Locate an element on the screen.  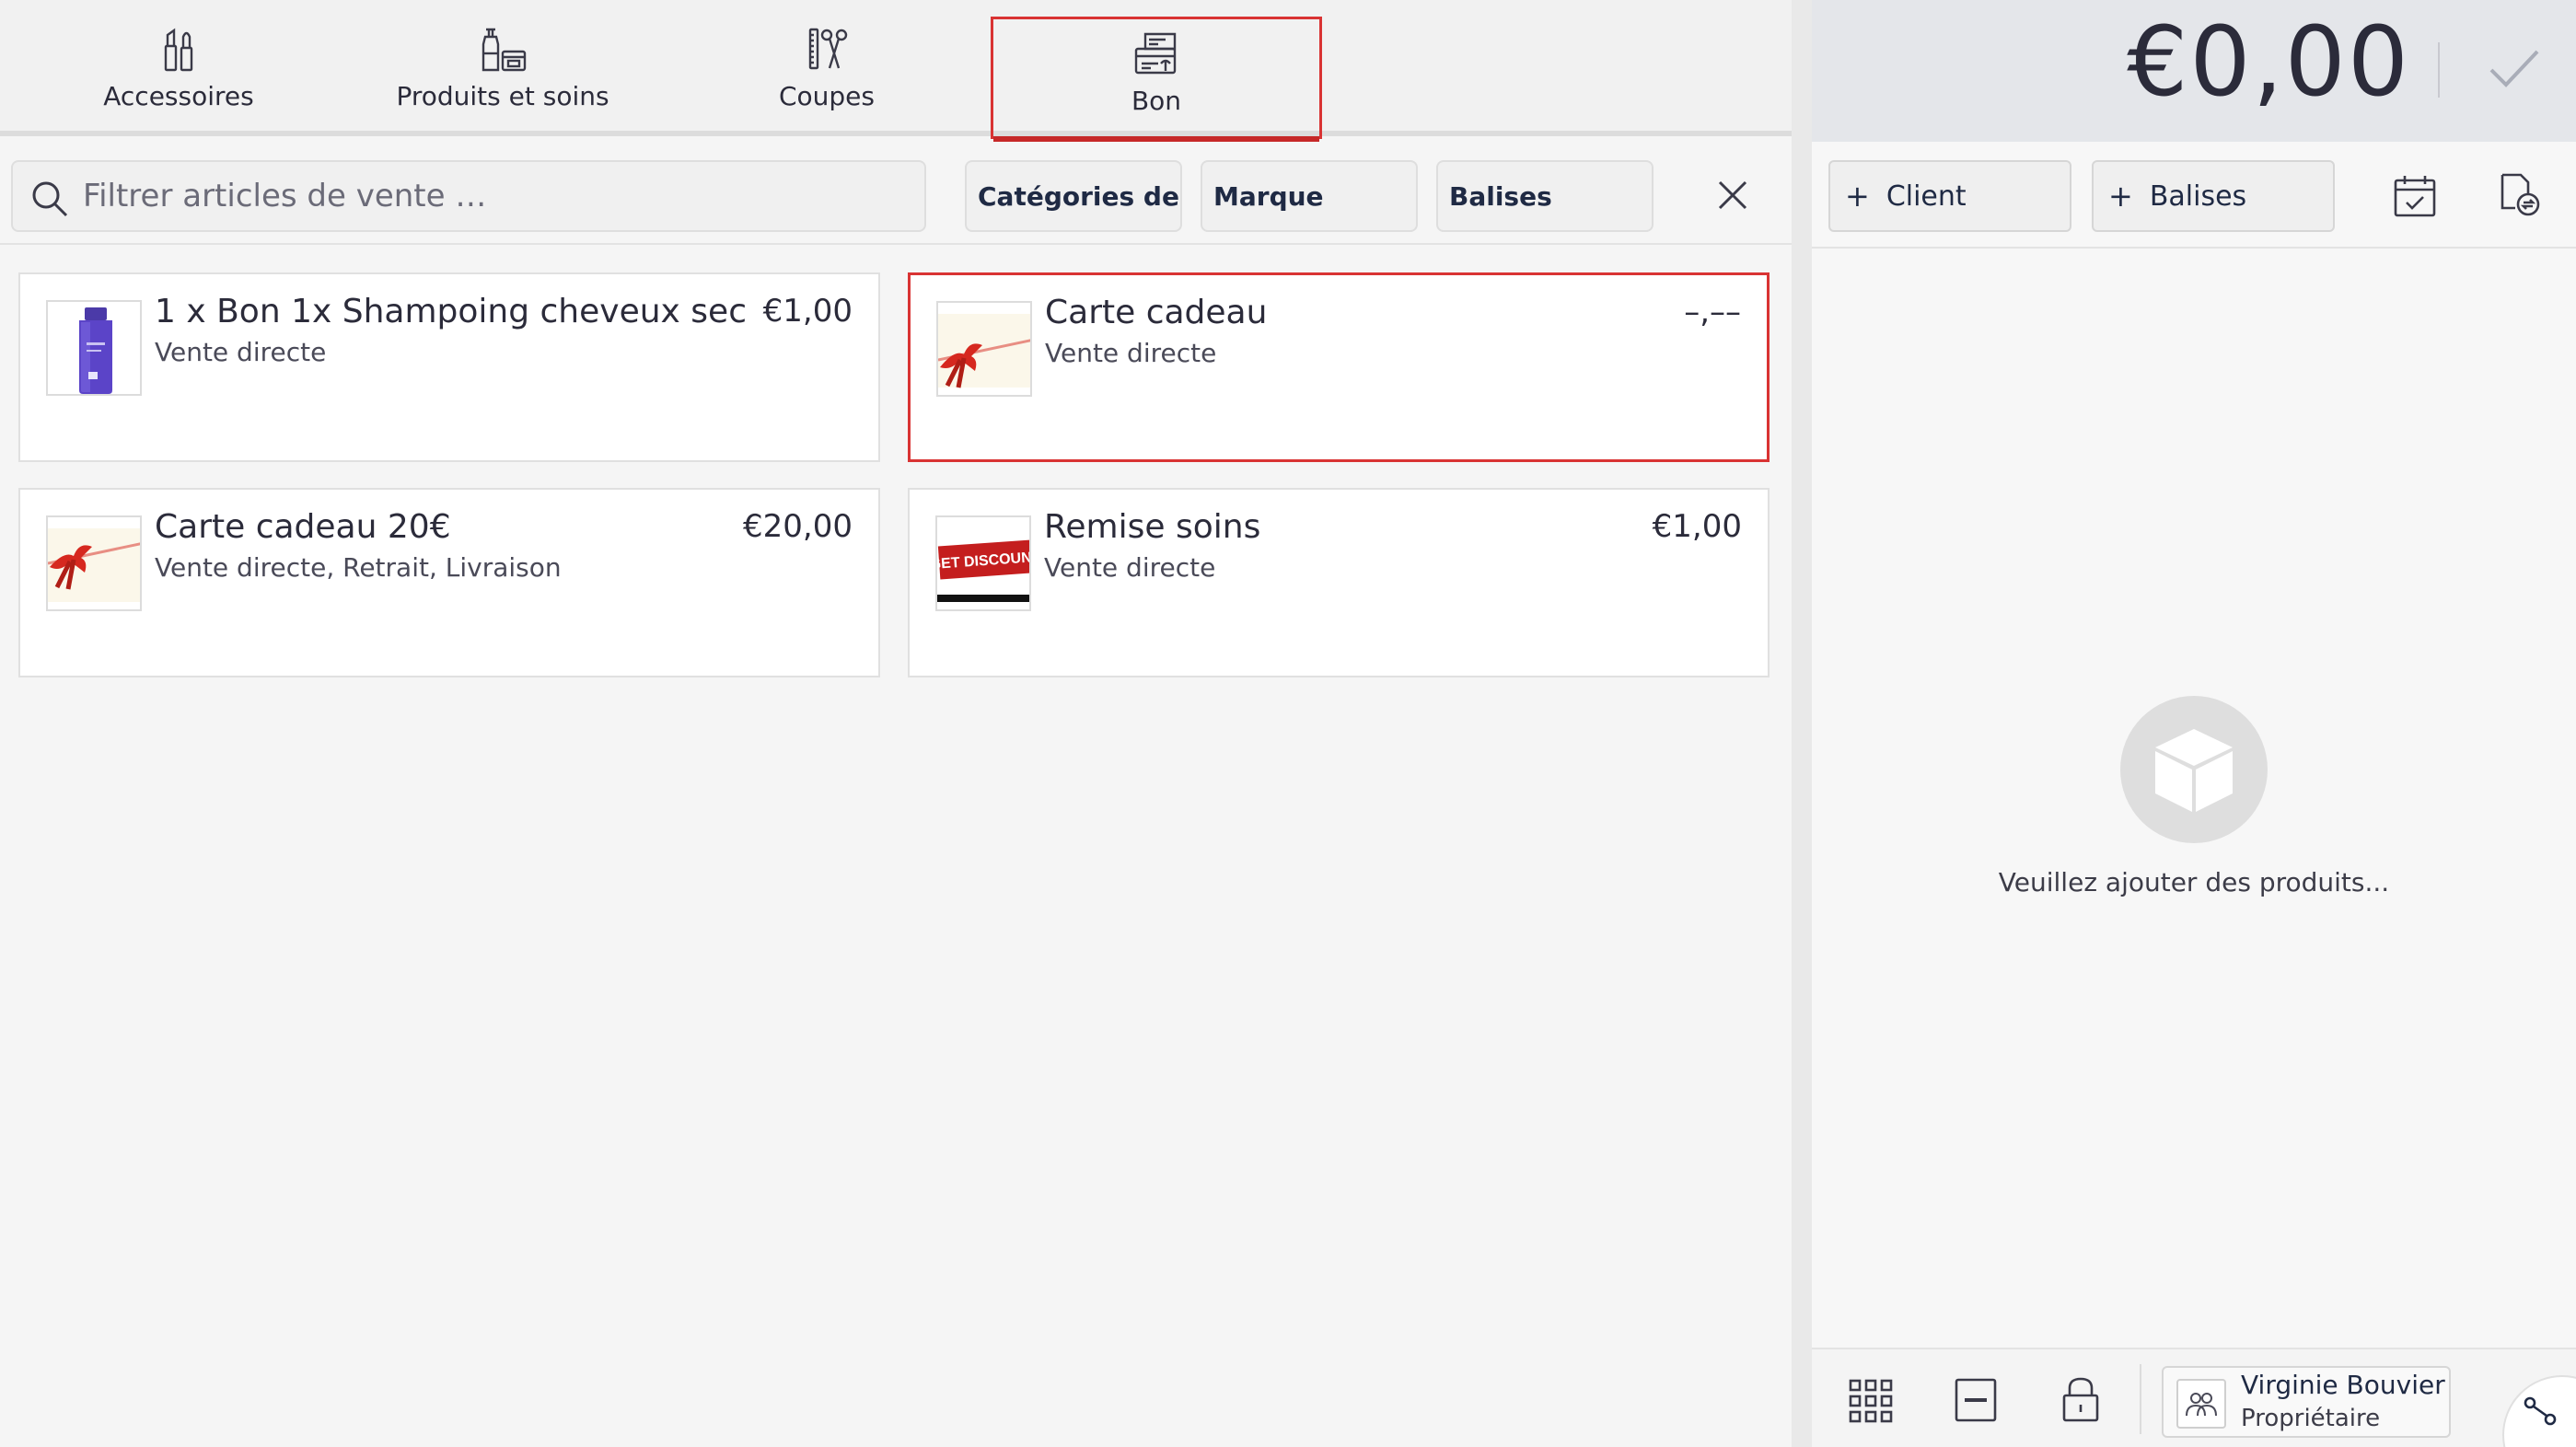
get-discount-image: GET DISCOUNT is located at coordinates (983, 563).